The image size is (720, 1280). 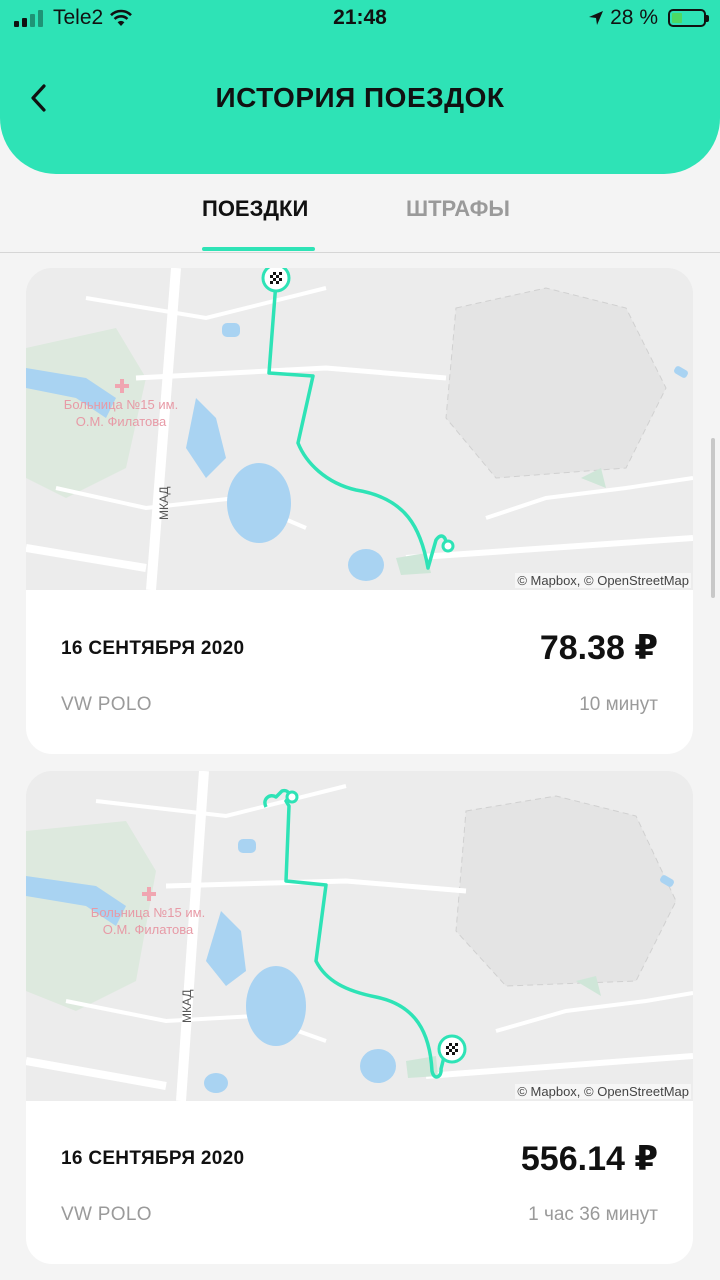 What do you see at coordinates (634, 17) in the screenshot?
I see `battery-percent: 28 %` at bounding box center [634, 17].